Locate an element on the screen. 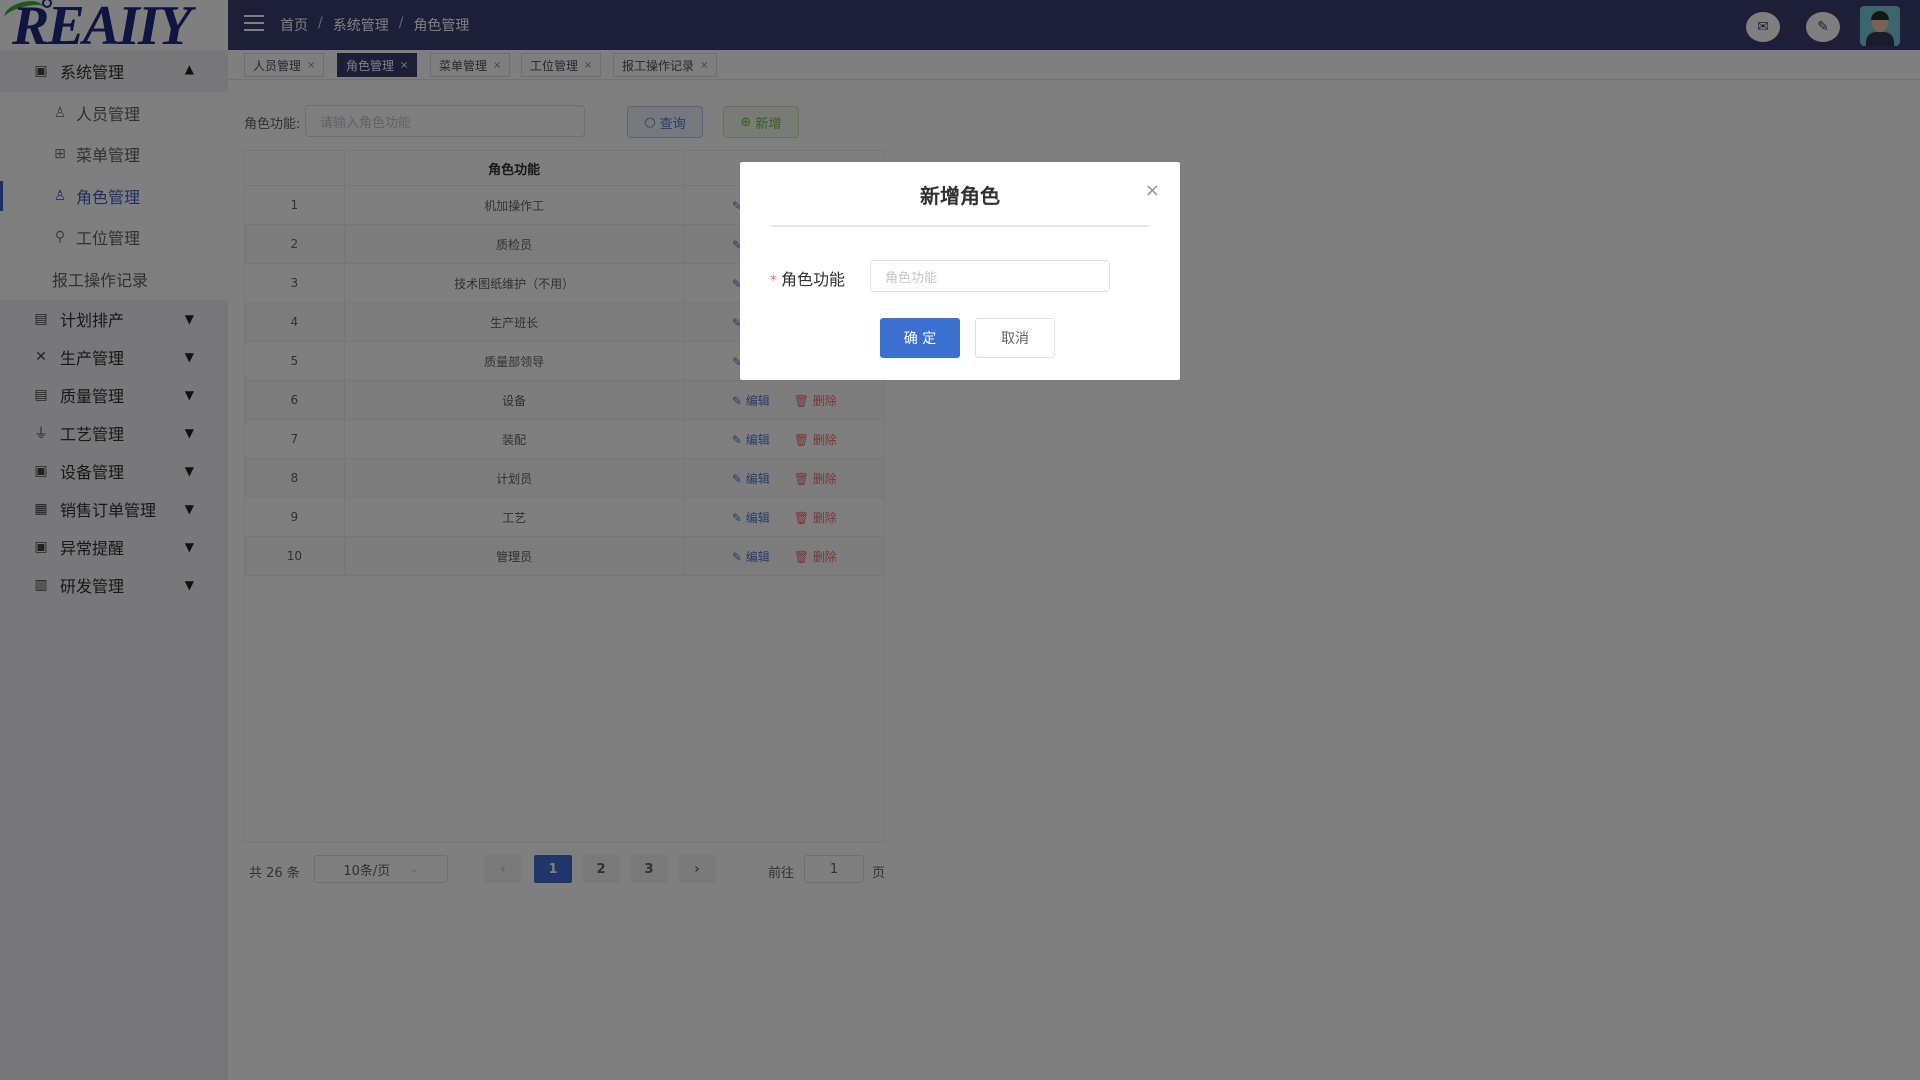  required-mark: * is located at coordinates (773, 281).